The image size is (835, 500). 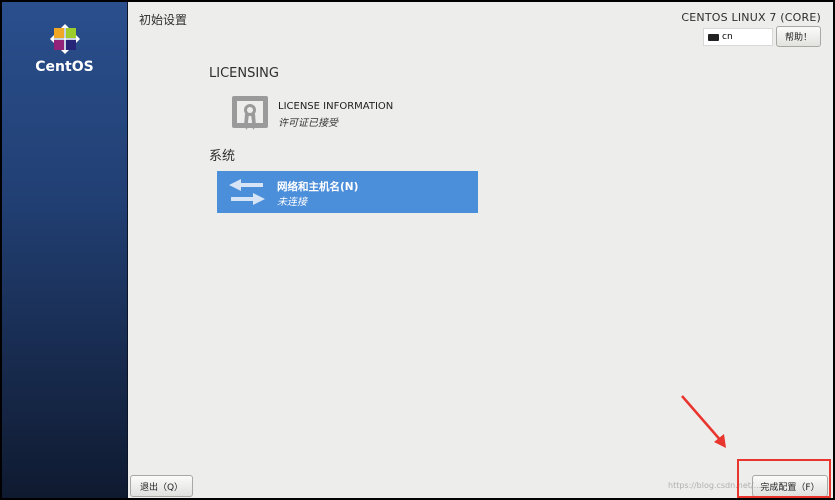 I want to click on keyboard-layout-label: cn, so click(x=727, y=37).